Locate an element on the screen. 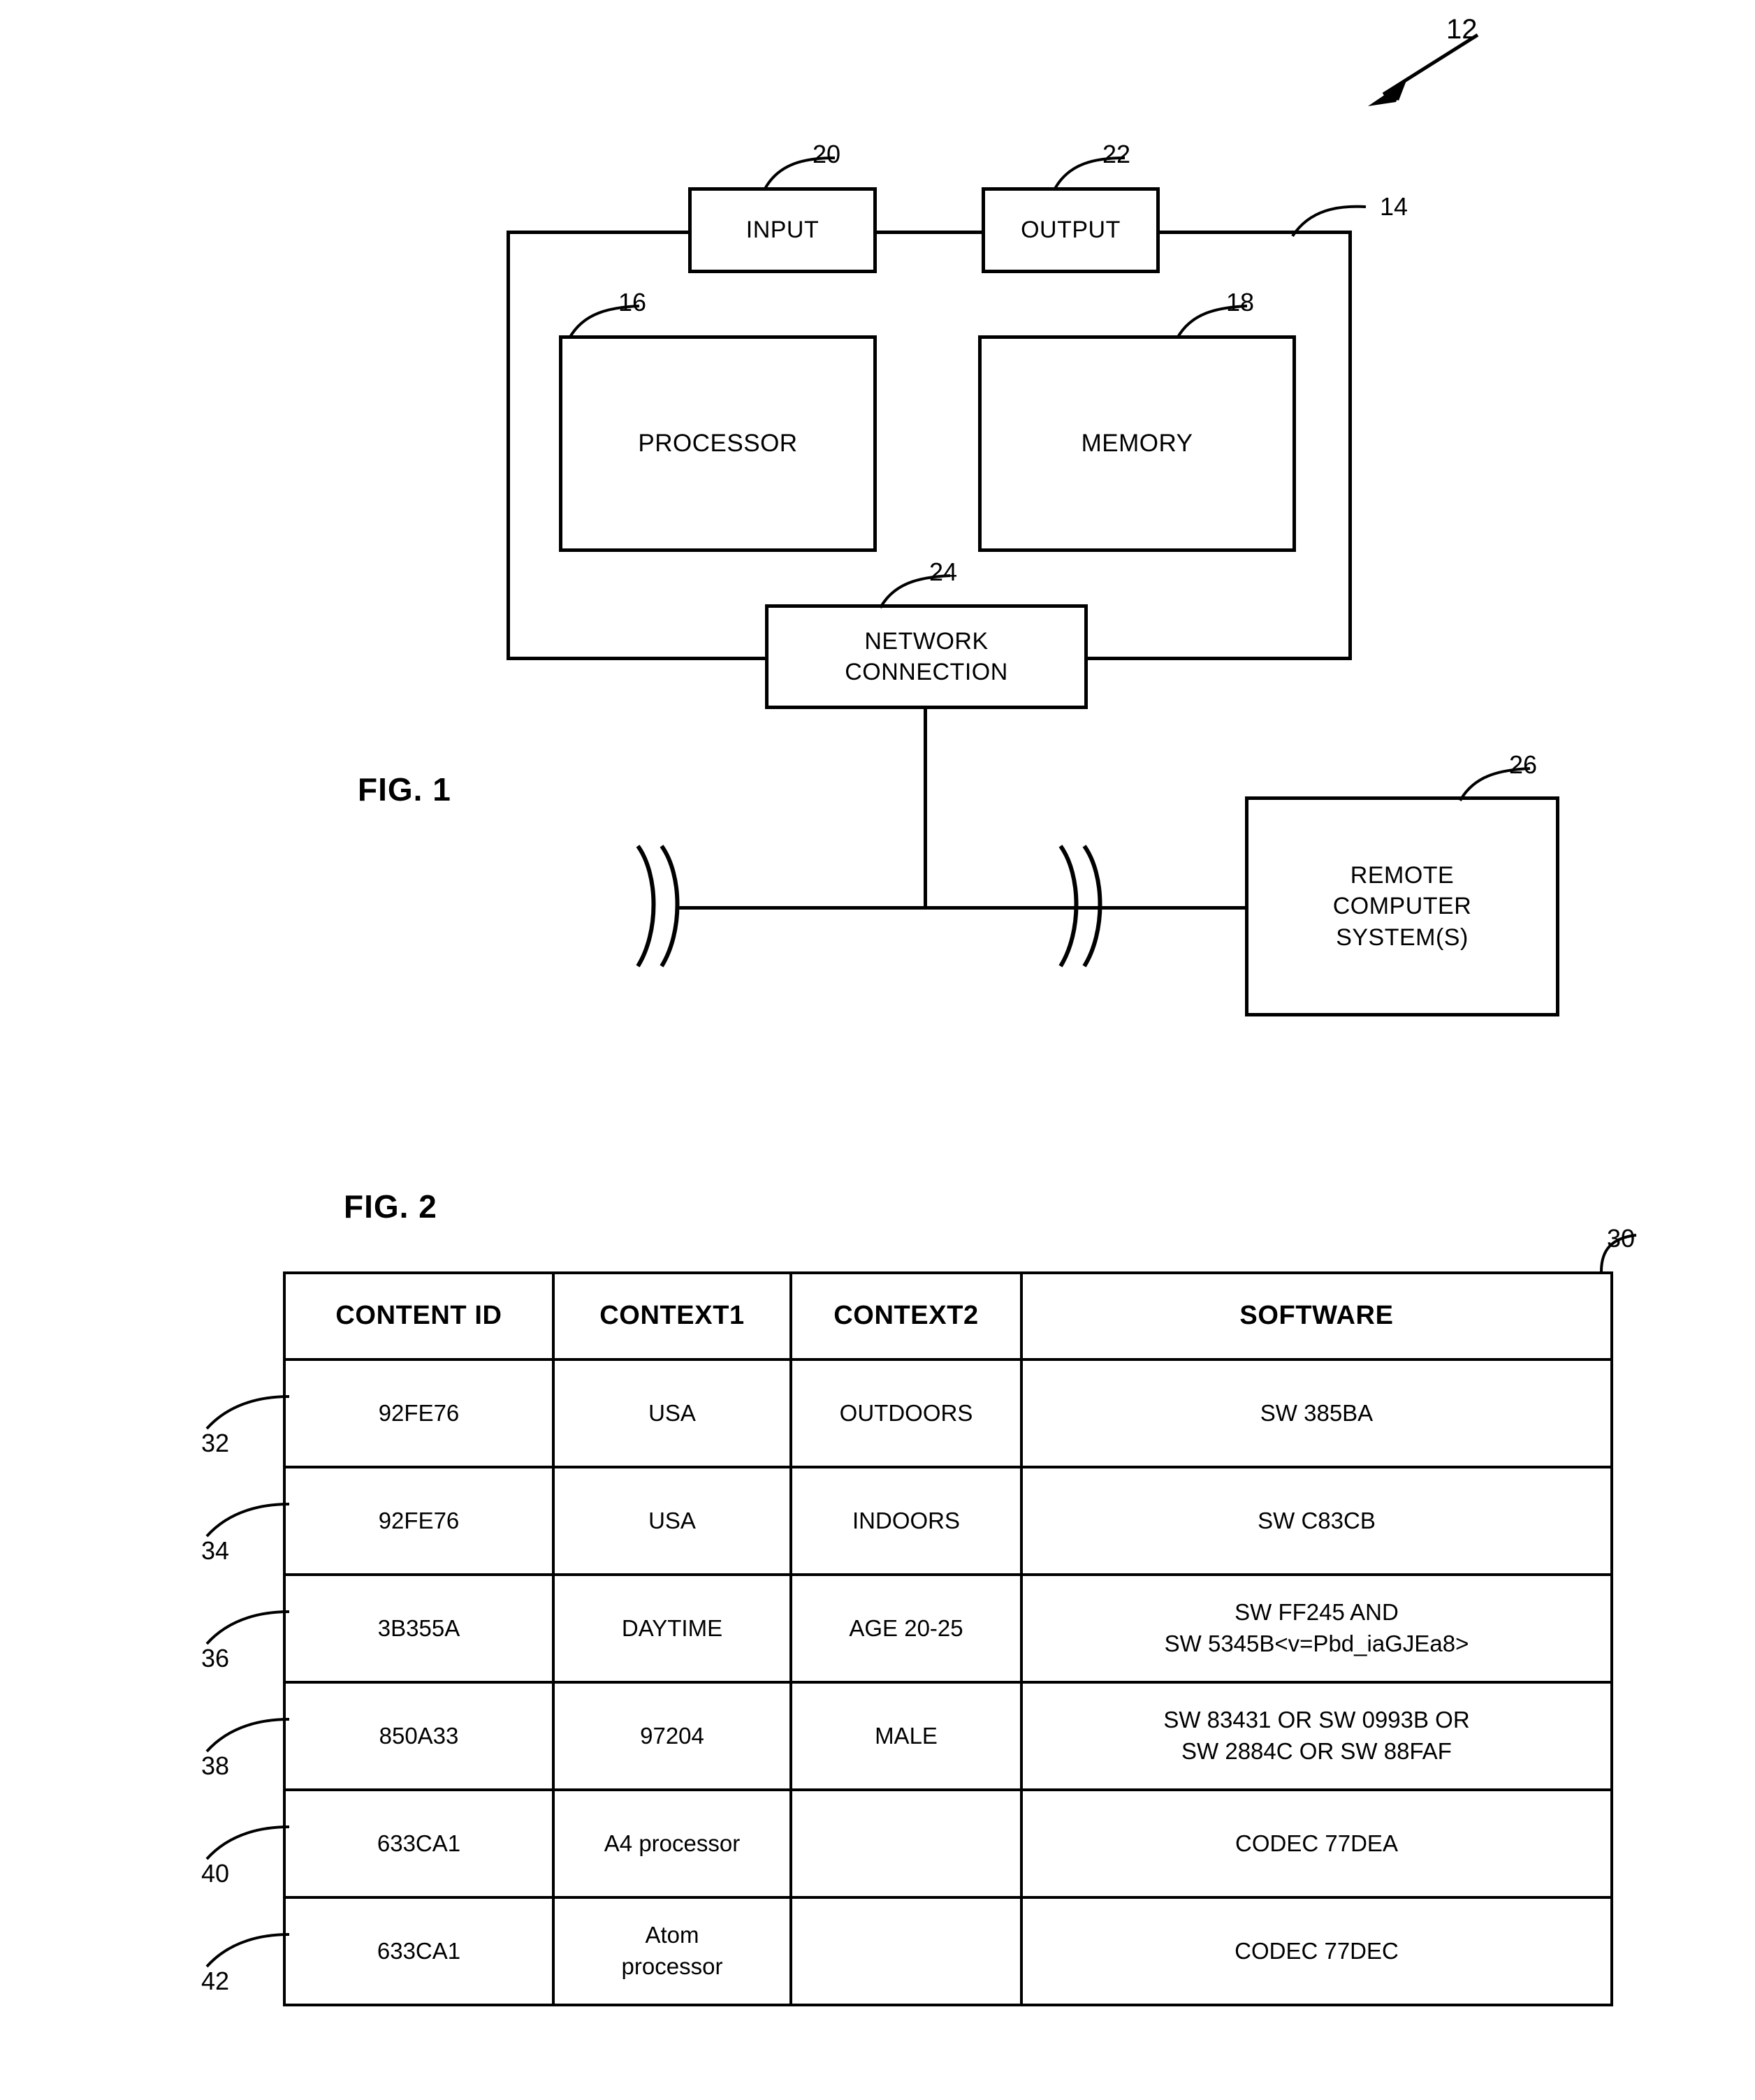  ref-number-26: 26 is located at coordinates (1523, 765).